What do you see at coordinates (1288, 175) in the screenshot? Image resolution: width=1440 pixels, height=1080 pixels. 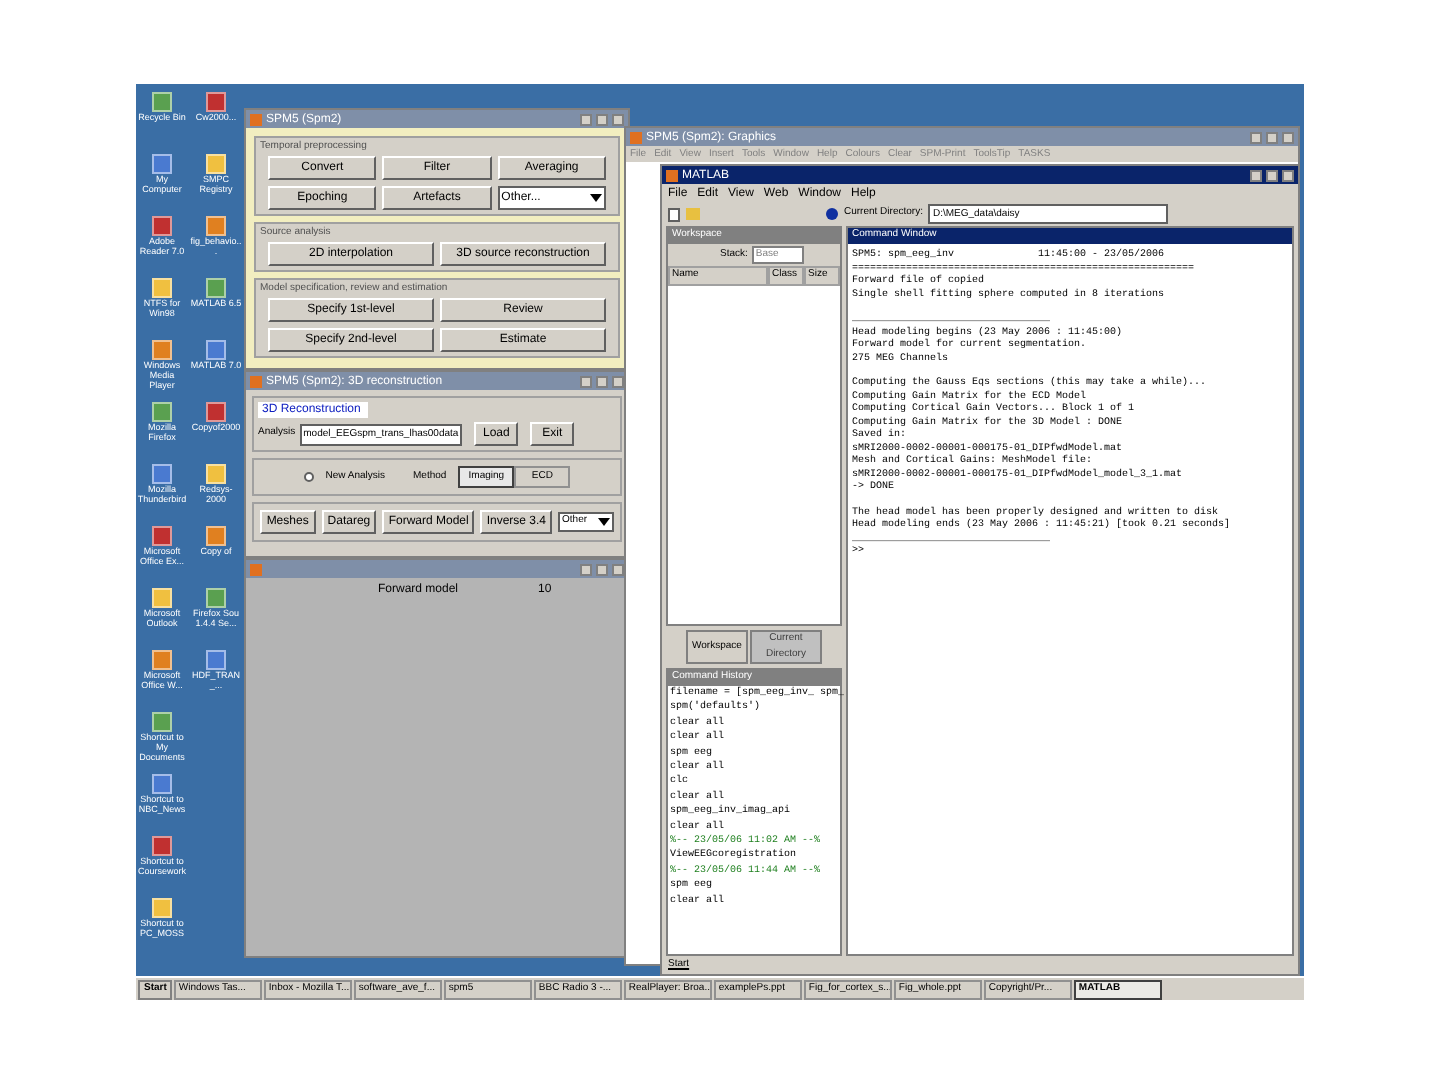 I see `close-button` at bounding box center [1288, 175].